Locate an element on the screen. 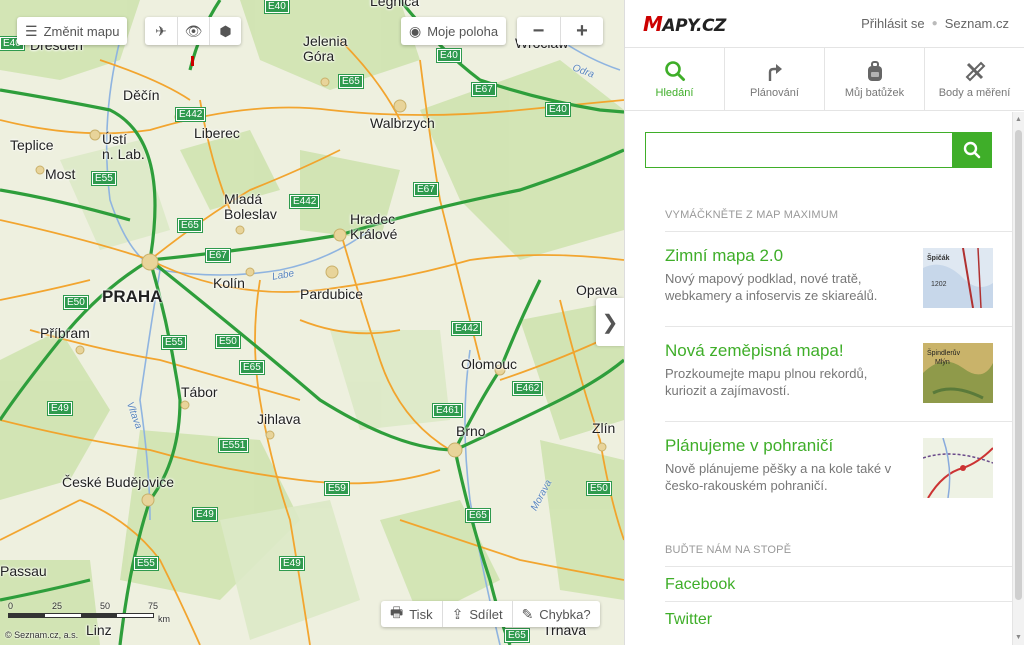 This screenshot has height=645, width=1024. report-button: ✎ Chybka? is located at coordinates (555, 614).